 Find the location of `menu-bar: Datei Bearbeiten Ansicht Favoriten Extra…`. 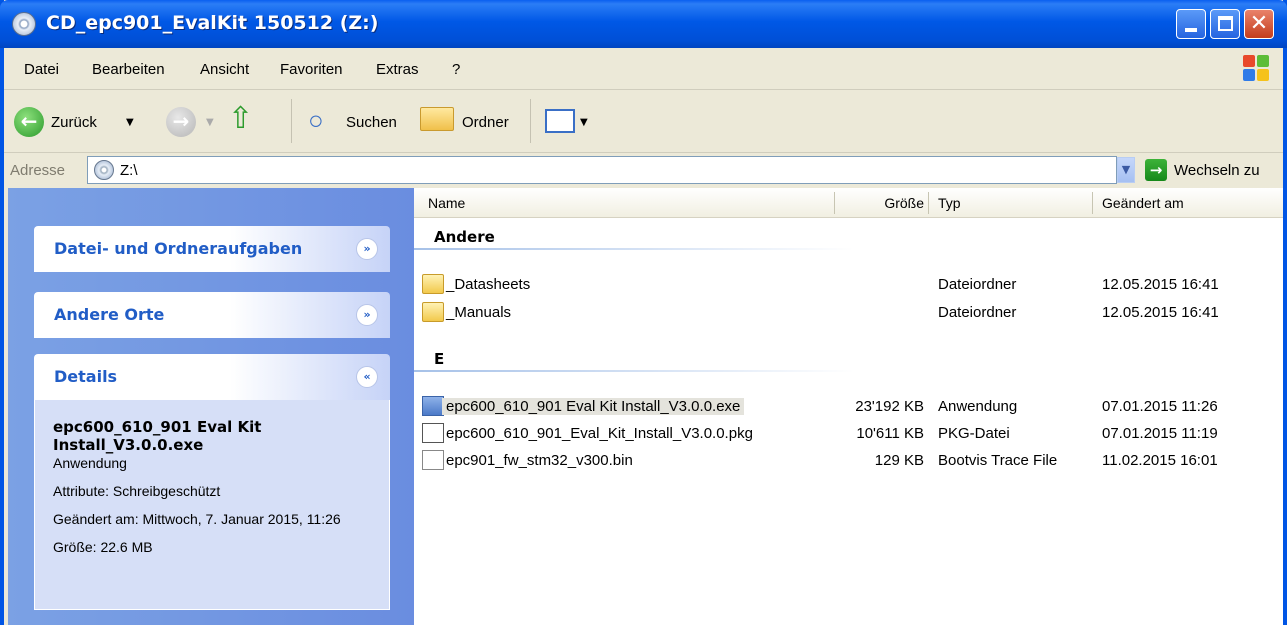

menu-bar: Datei Bearbeiten Ansicht Favoriten Extra… is located at coordinates (643, 69).